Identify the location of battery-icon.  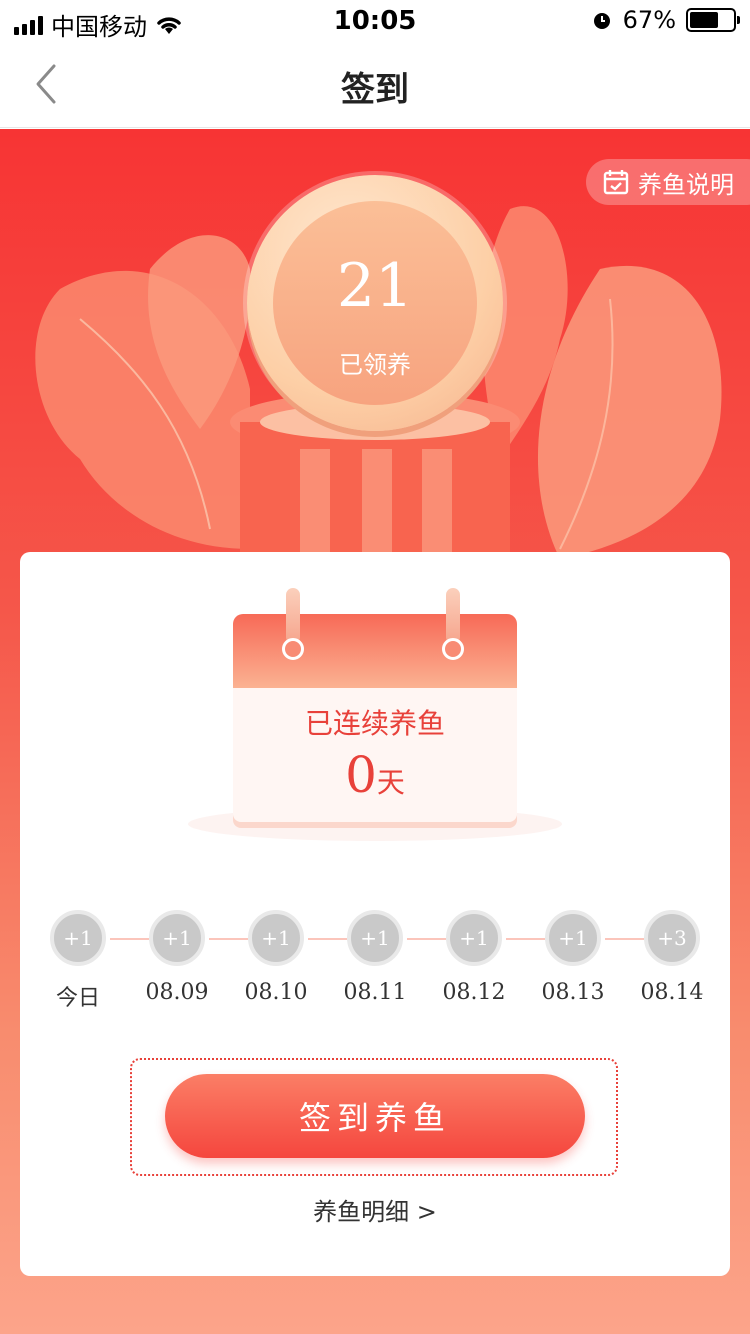
(713, 20).